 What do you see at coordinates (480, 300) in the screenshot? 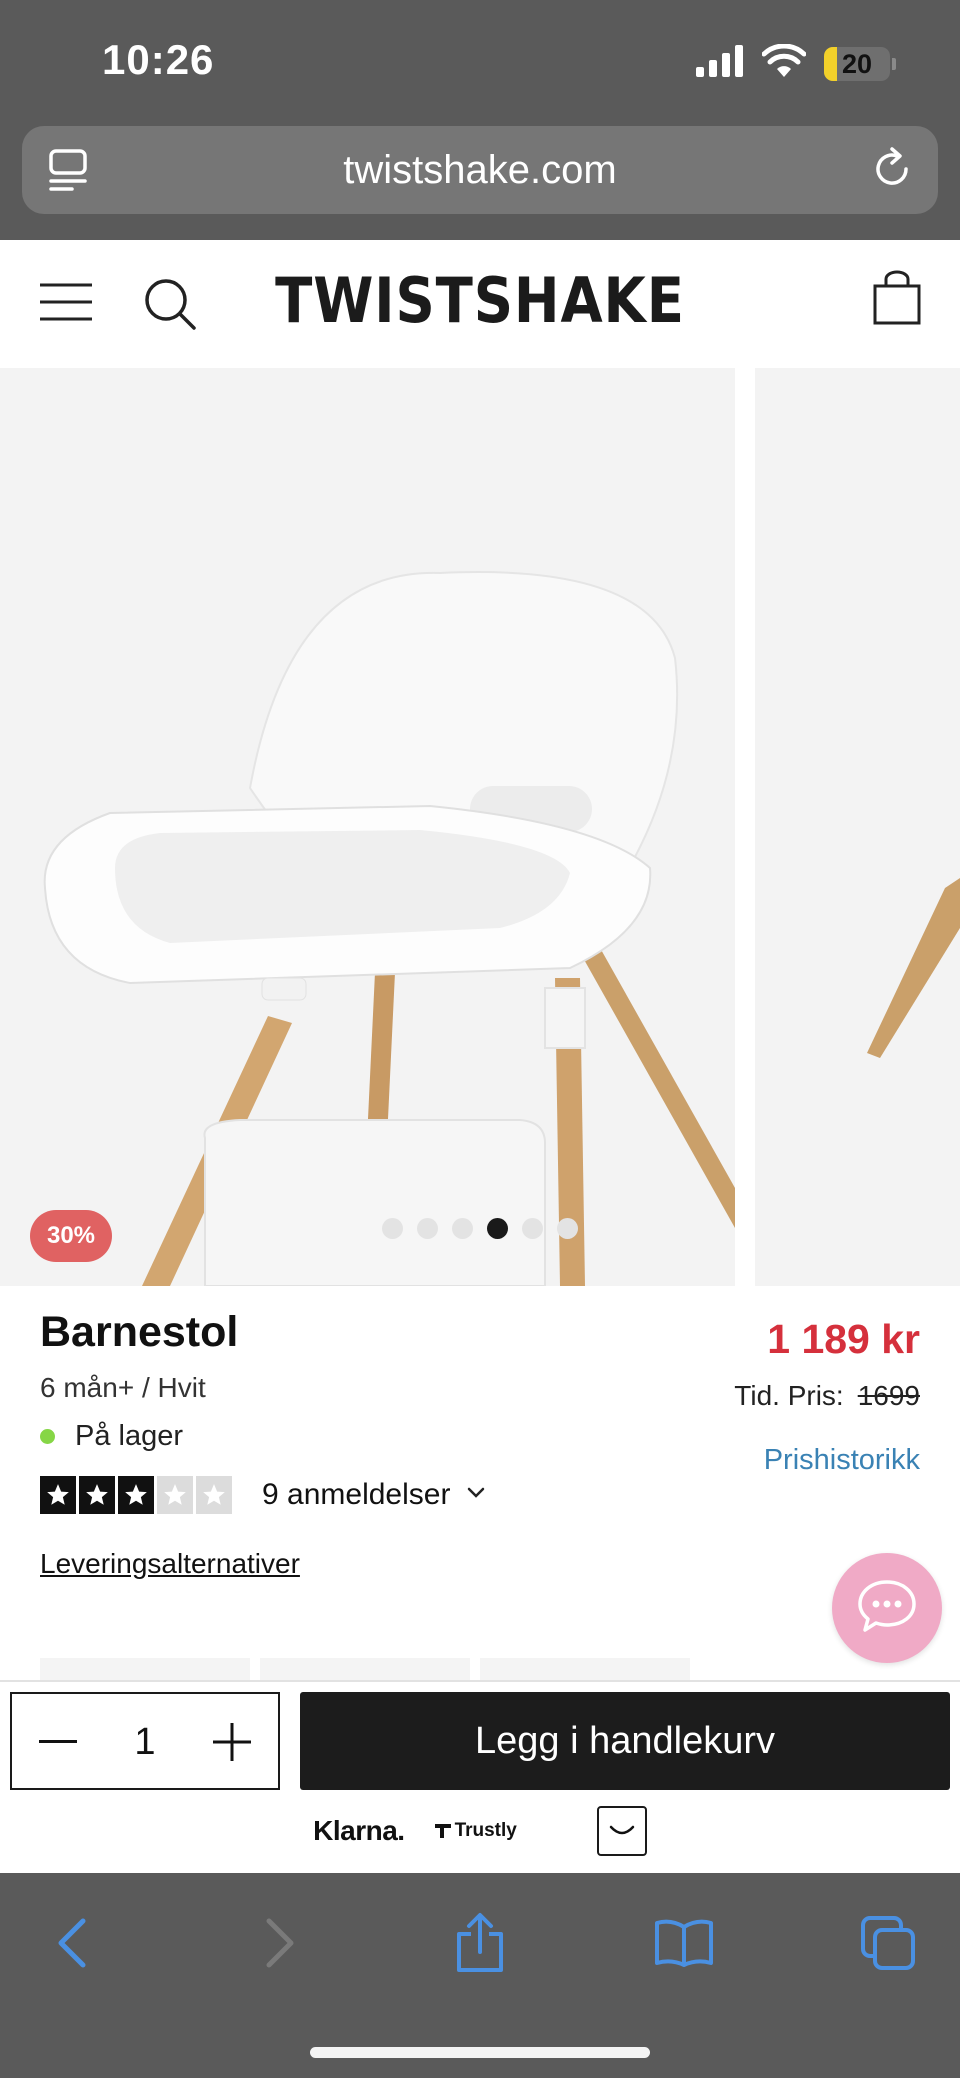
I see `brand-logo: TWISTSHAKE` at bounding box center [480, 300].